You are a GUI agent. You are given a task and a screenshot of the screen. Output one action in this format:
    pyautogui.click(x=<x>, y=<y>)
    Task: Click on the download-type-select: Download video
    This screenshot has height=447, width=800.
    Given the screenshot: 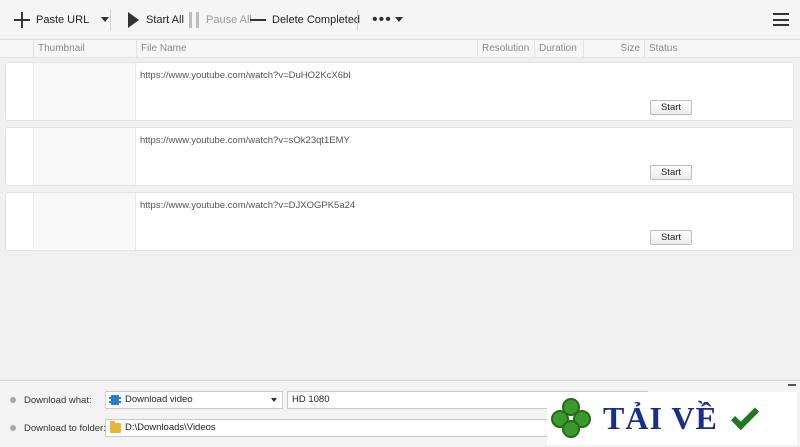 What is the action you would take?
    pyautogui.click(x=194, y=400)
    